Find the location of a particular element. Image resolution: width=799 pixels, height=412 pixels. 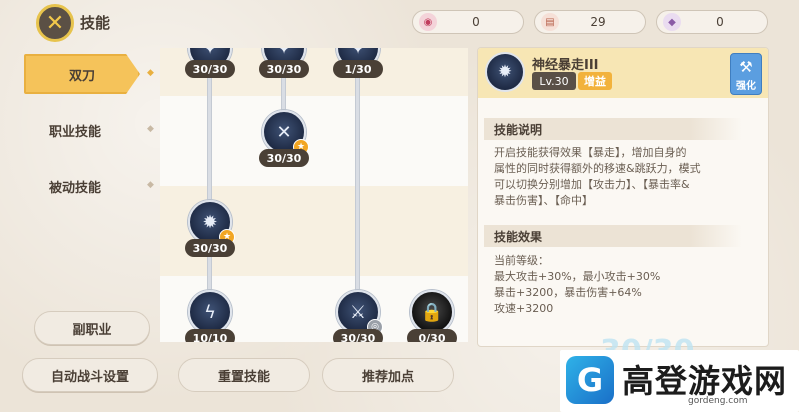

close-x-icon: ✕ is located at coordinates (55, 23).